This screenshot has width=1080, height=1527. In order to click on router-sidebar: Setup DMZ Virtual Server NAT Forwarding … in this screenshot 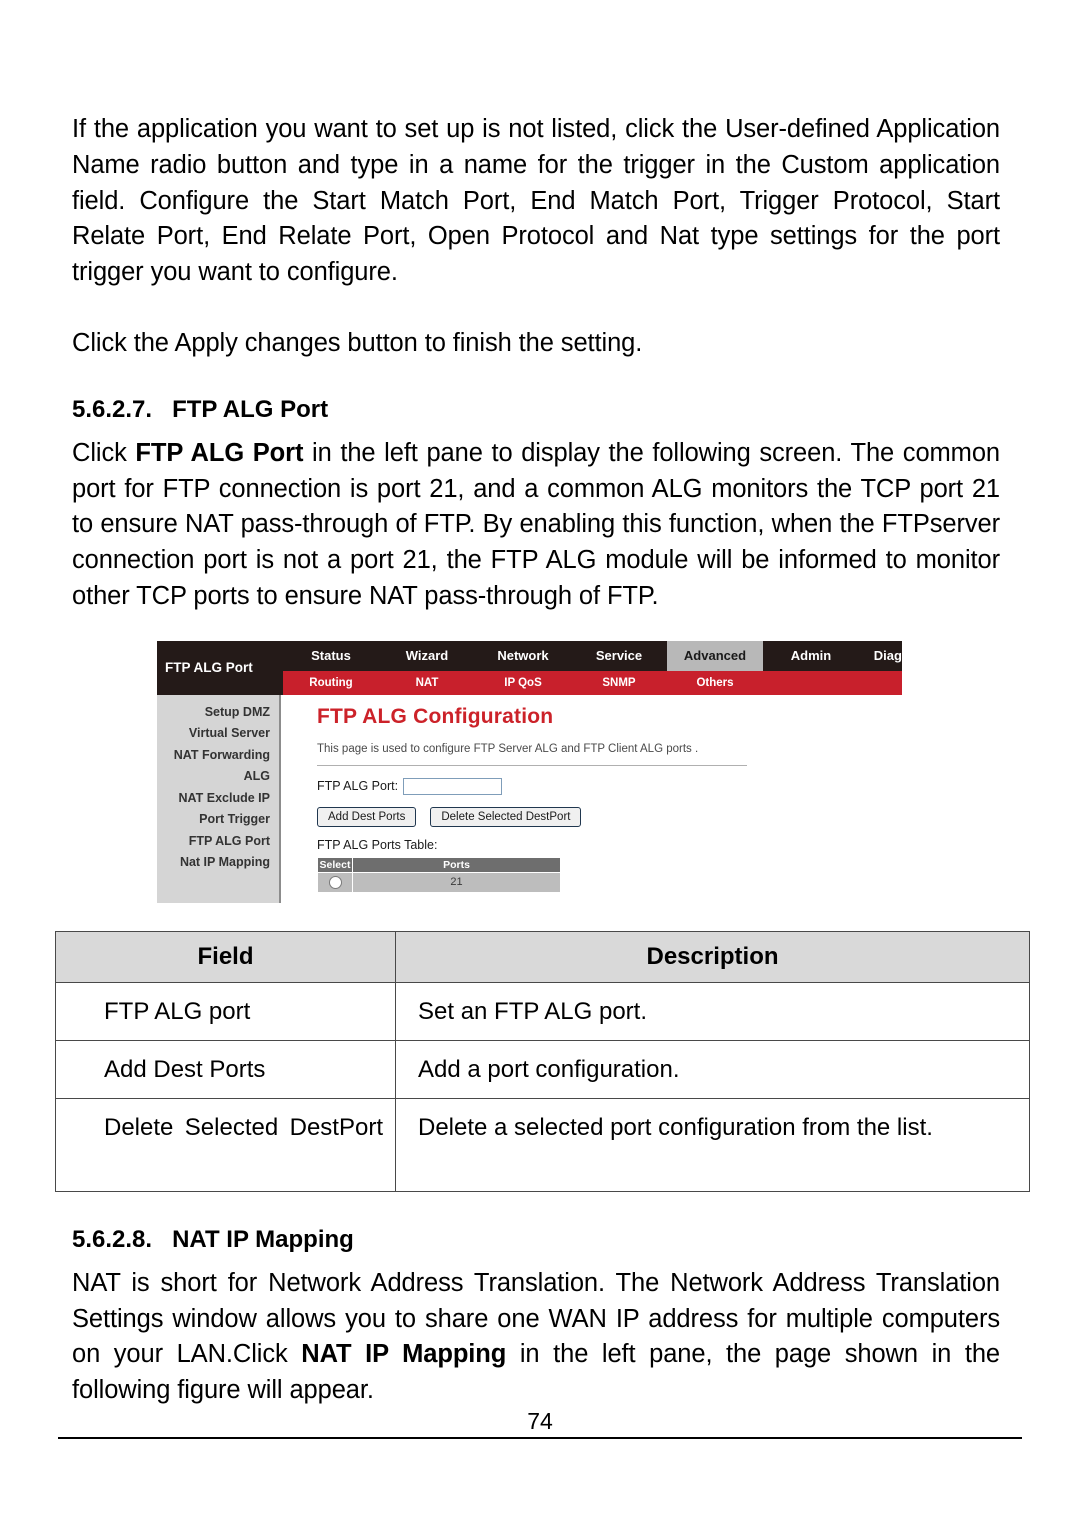, I will do `click(219, 798)`.